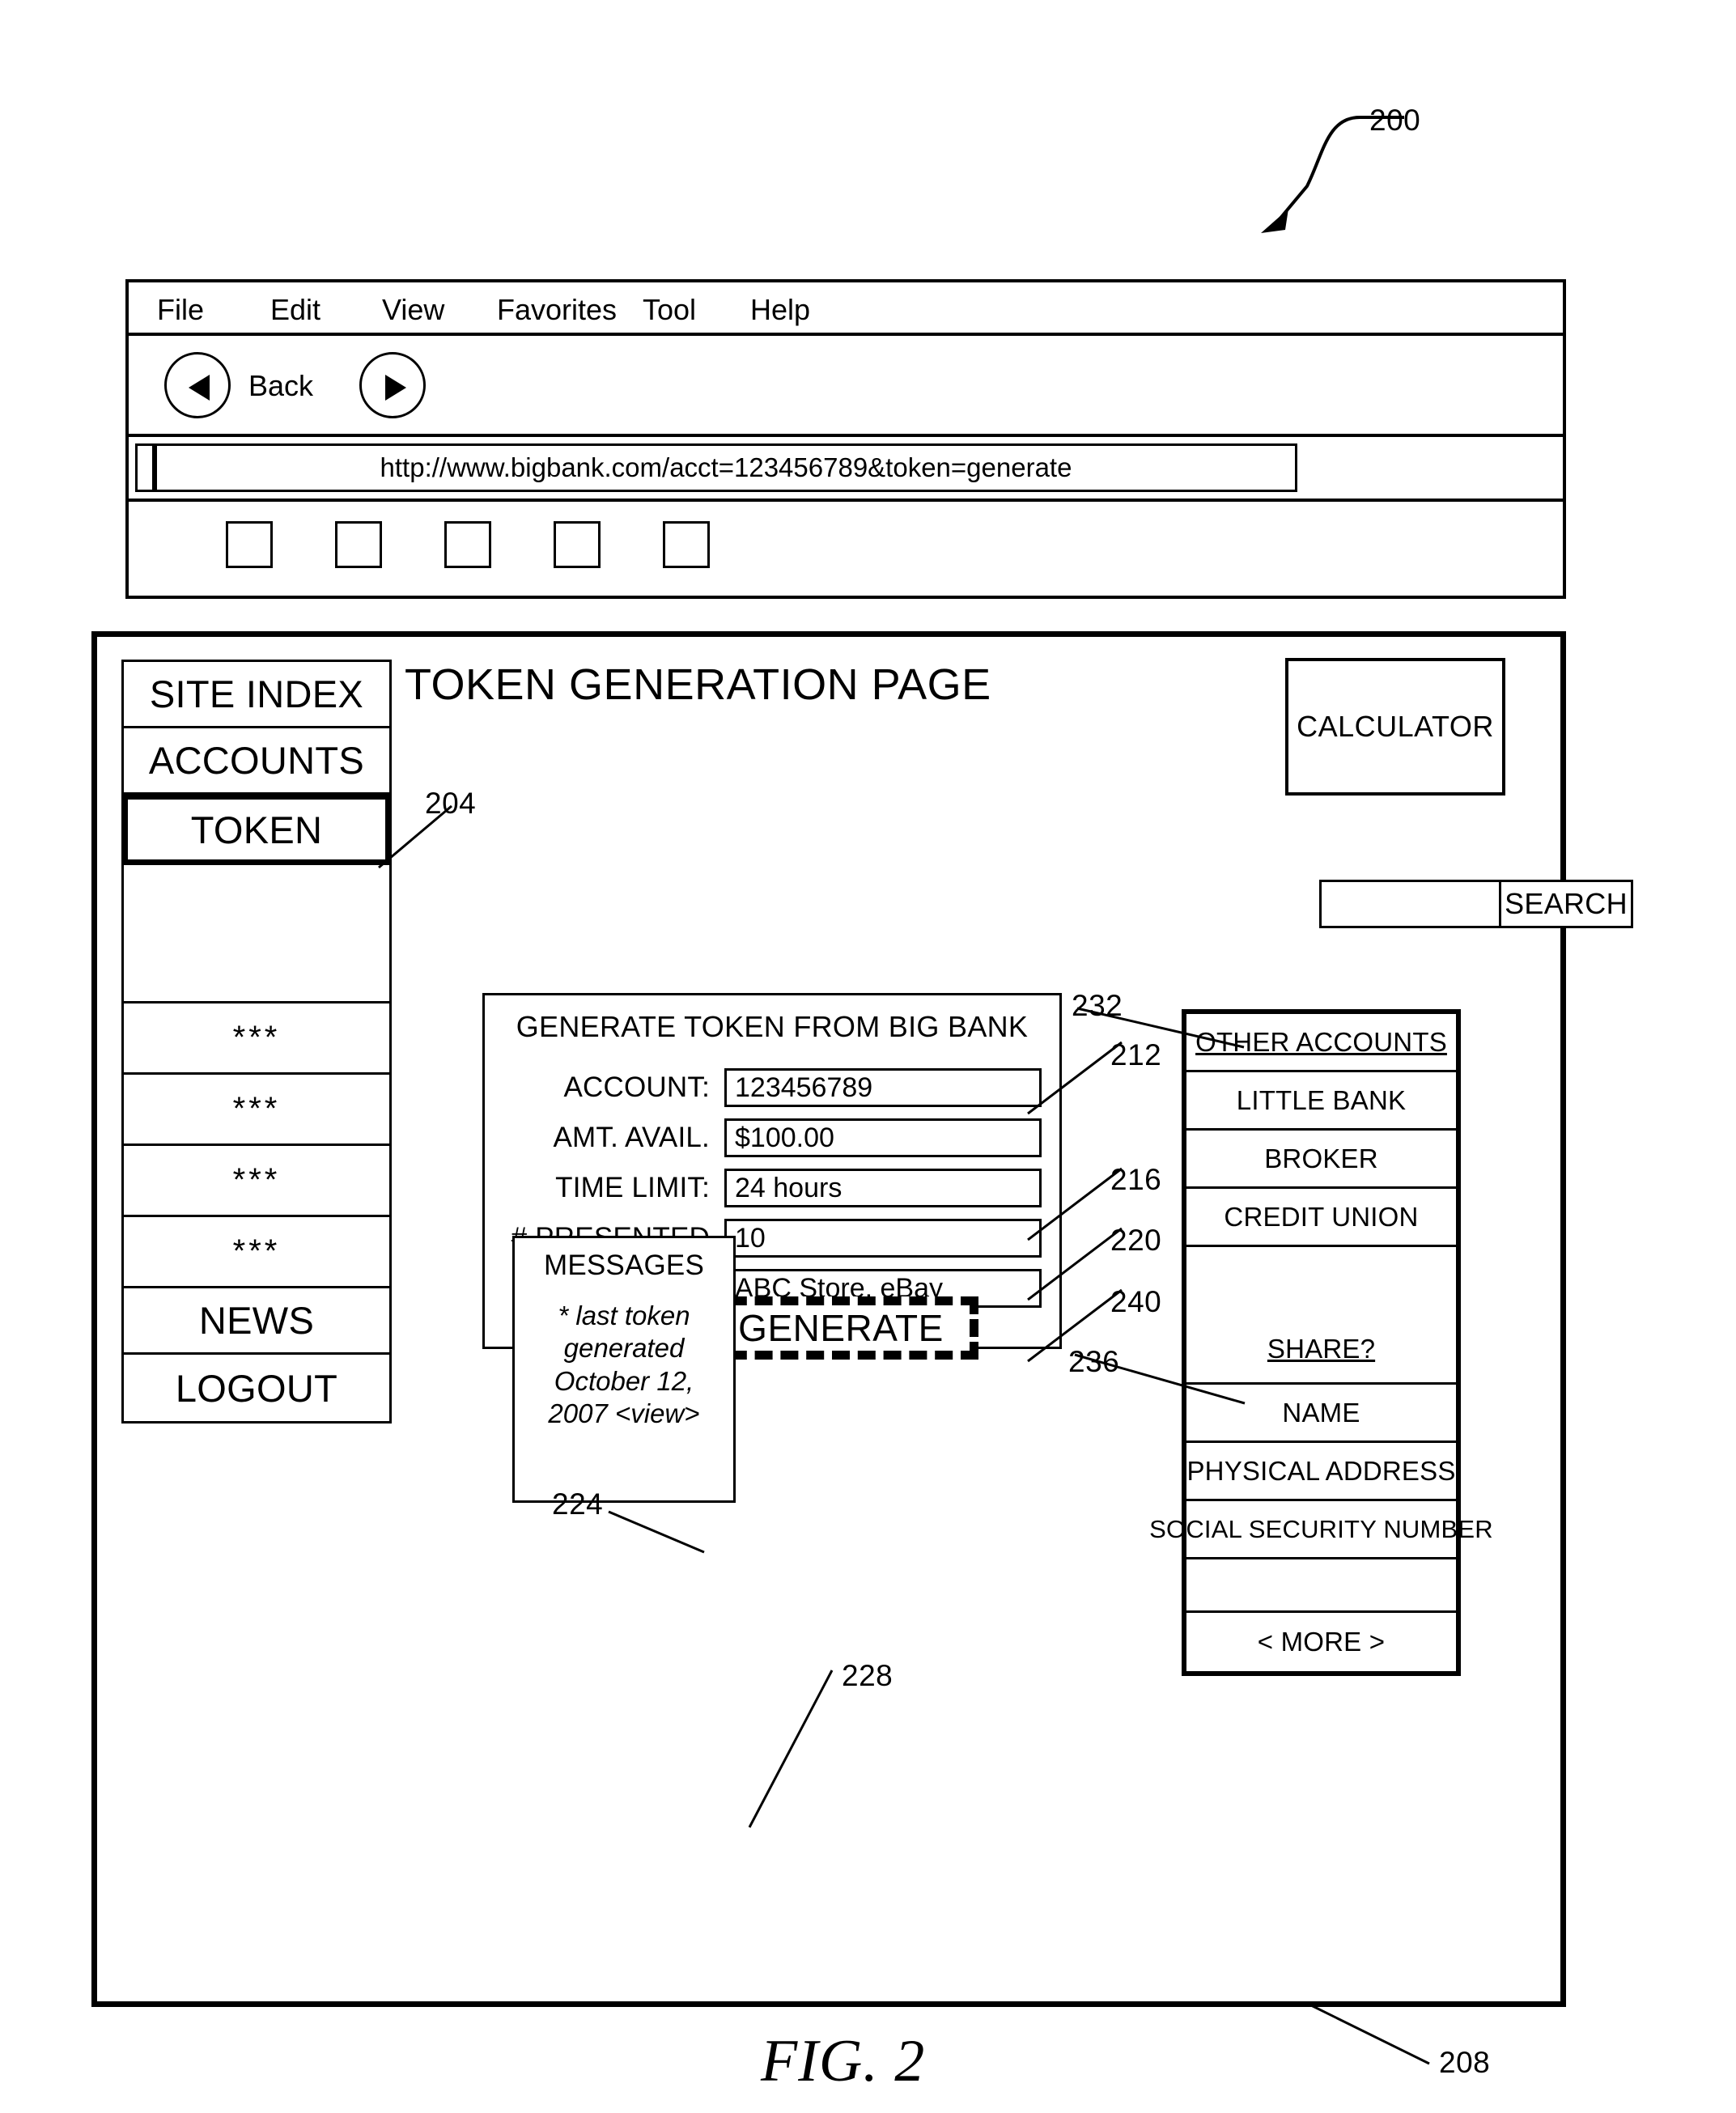  Describe the element at coordinates (1321, 1218) in the screenshot. I see `other-account-credit-union: CREDIT UNION` at that location.